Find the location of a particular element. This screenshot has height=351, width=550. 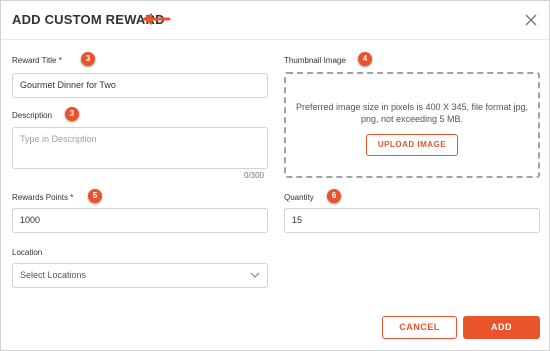

reward-points-label-text: Rewards Points is located at coordinates (40, 197).